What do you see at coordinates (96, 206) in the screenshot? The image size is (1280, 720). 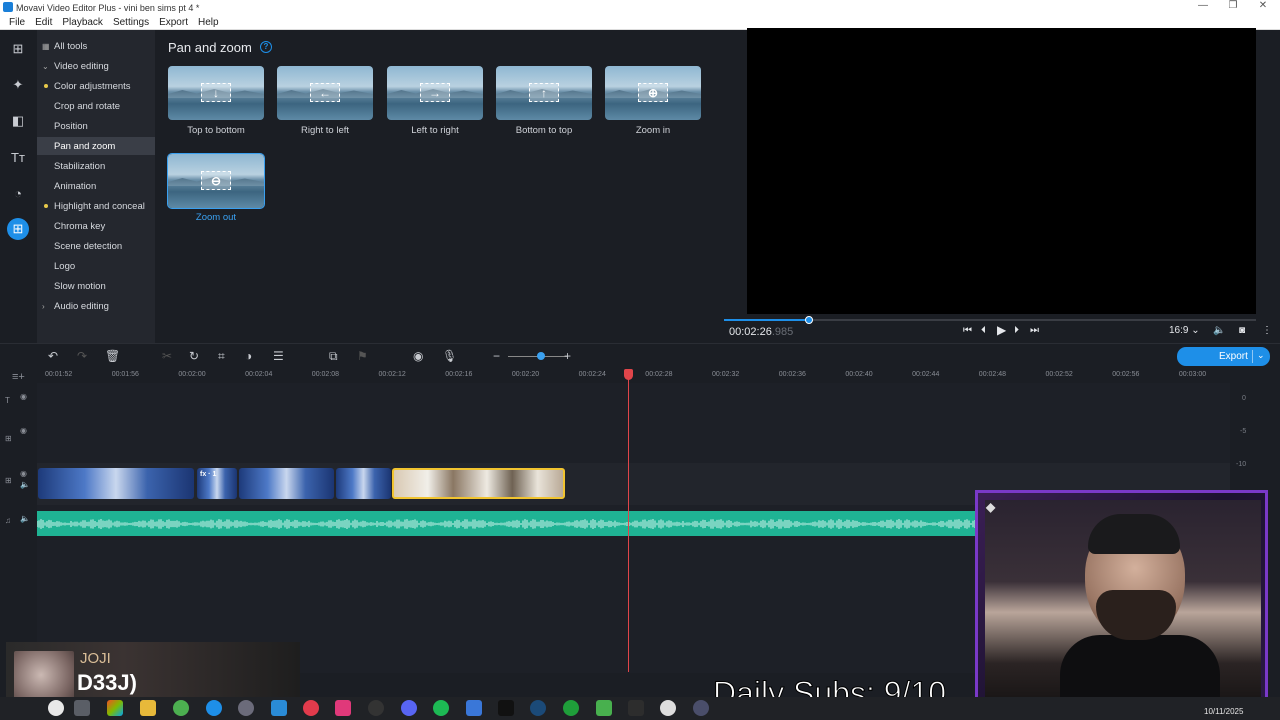 I see `tool-highlight-conceal: Highlight and conceal` at bounding box center [96, 206].